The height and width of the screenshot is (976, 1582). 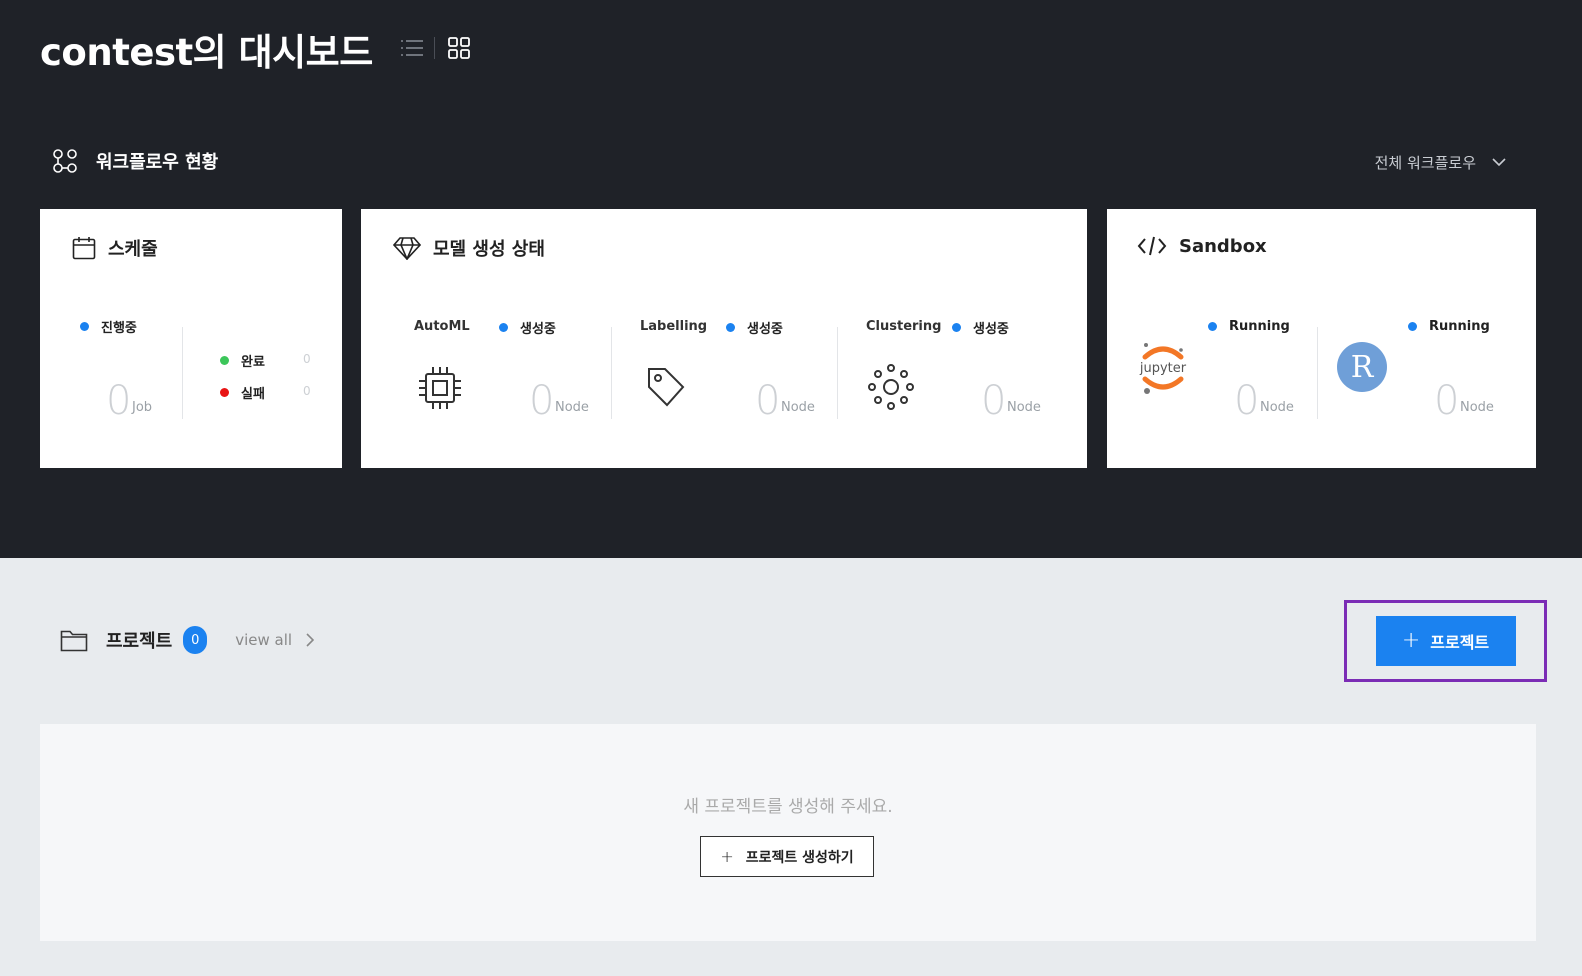 I want to click on workflow-section-header: 워크플로우 현황, so click(x=135, y=161).